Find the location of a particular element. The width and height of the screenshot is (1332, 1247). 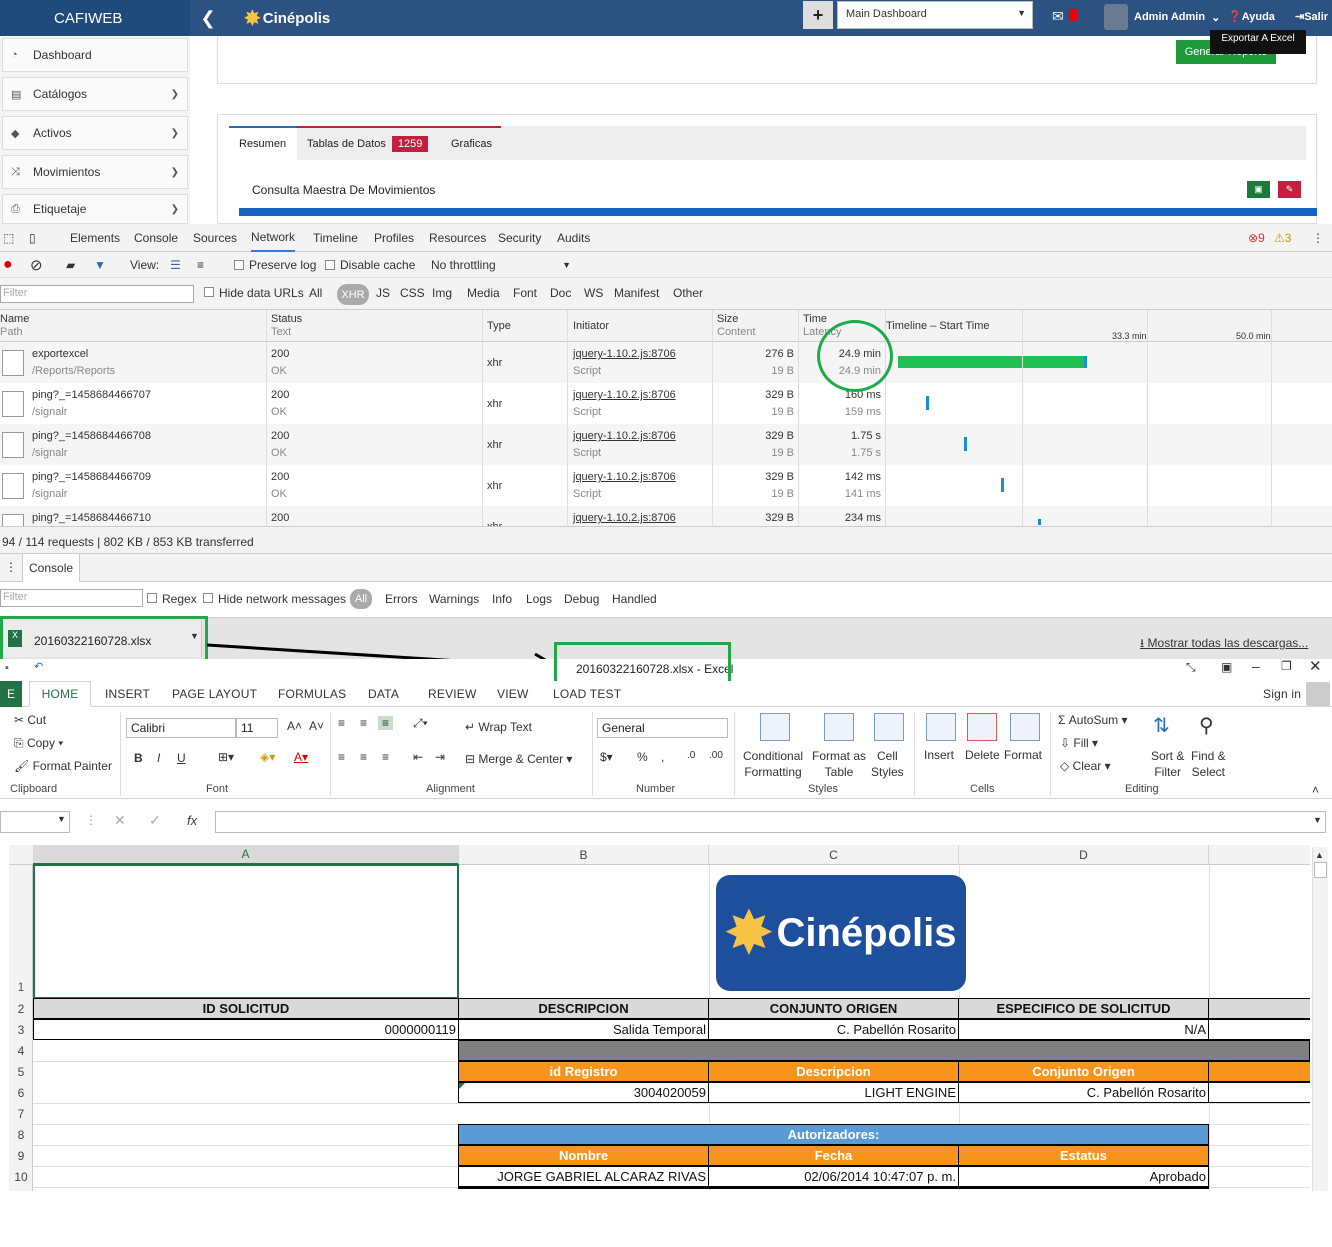

sidebar-item-movimientos: ⤨ Movimientos ❯ is located at coordinates (95, 172).